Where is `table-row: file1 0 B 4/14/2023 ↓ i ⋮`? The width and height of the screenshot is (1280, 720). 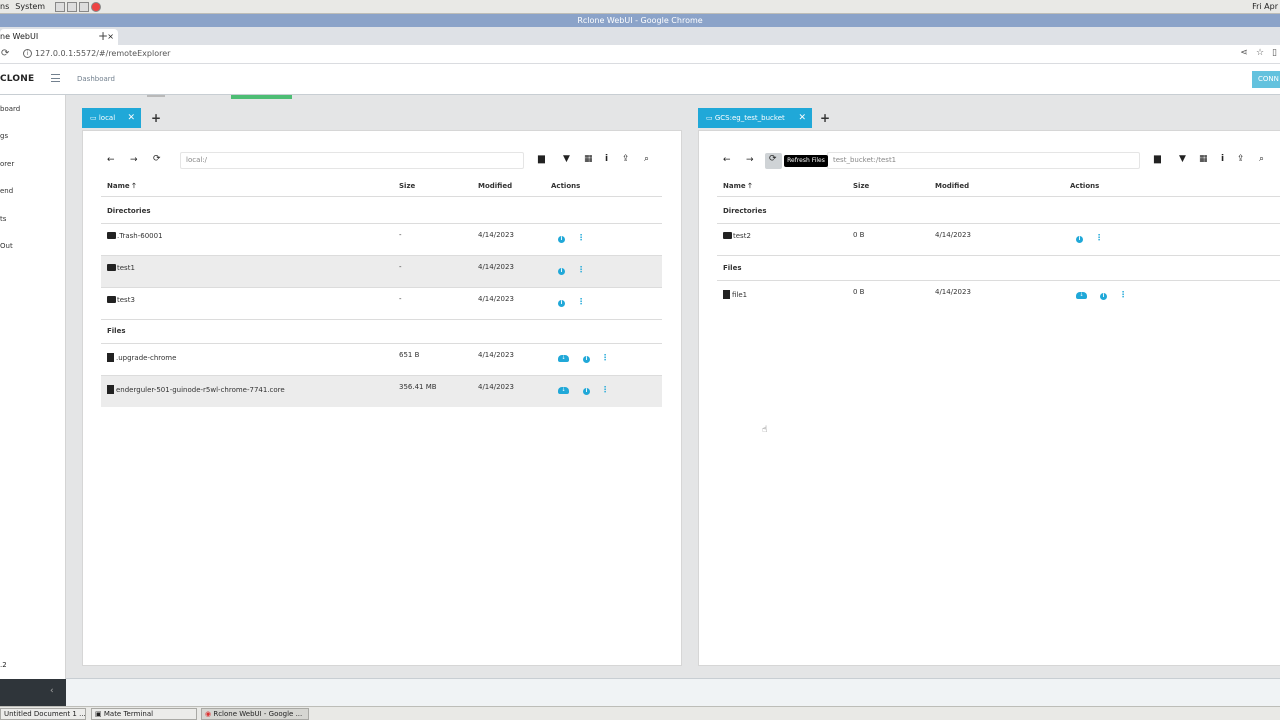 table-row: file1 0 B 4/14/2023 ↓ i ⋮ is located at coordinates (998, 296).